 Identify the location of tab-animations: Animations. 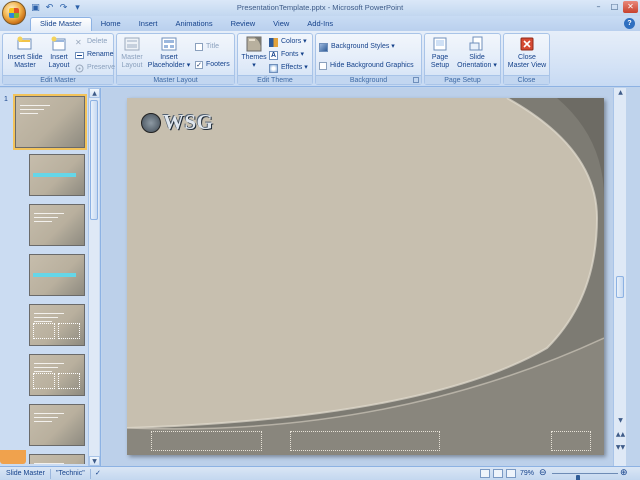
(193, 24).